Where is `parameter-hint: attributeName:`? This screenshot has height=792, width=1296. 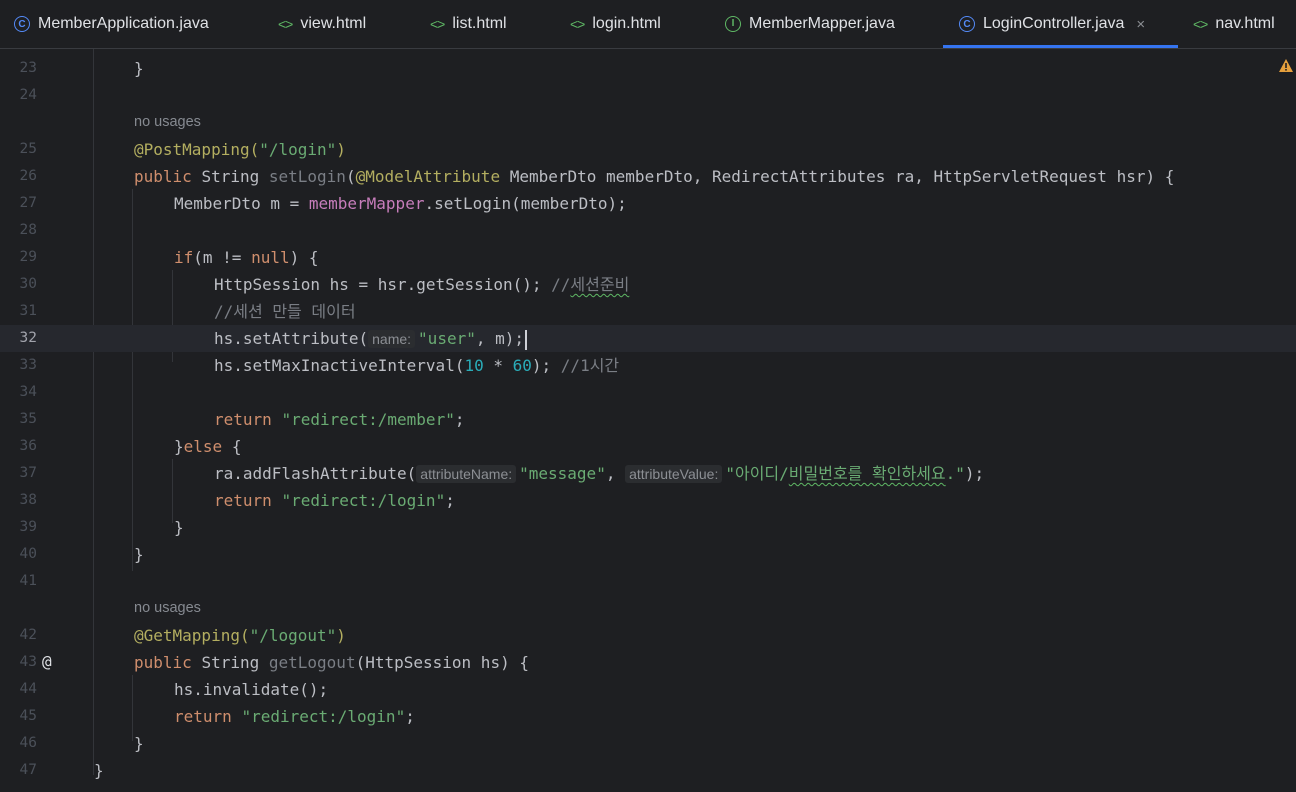
parameter-hint: attributeName: is located at coordinates (466, 474).